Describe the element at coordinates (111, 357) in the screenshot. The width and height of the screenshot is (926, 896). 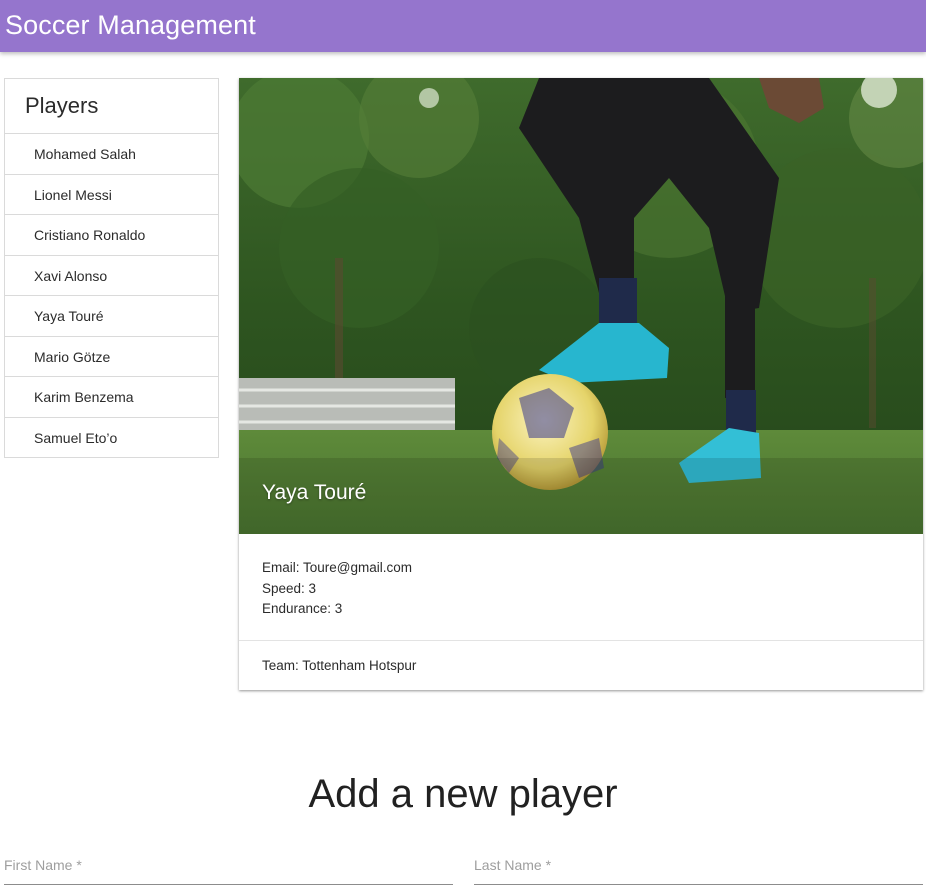
I see `player-item-mario-gotze: Mario Götze` at that location.